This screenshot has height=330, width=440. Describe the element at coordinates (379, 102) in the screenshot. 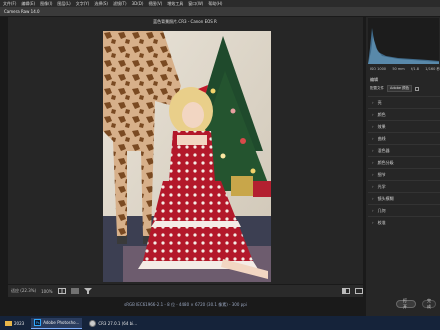

I see `panel-label: 亮` at that location.